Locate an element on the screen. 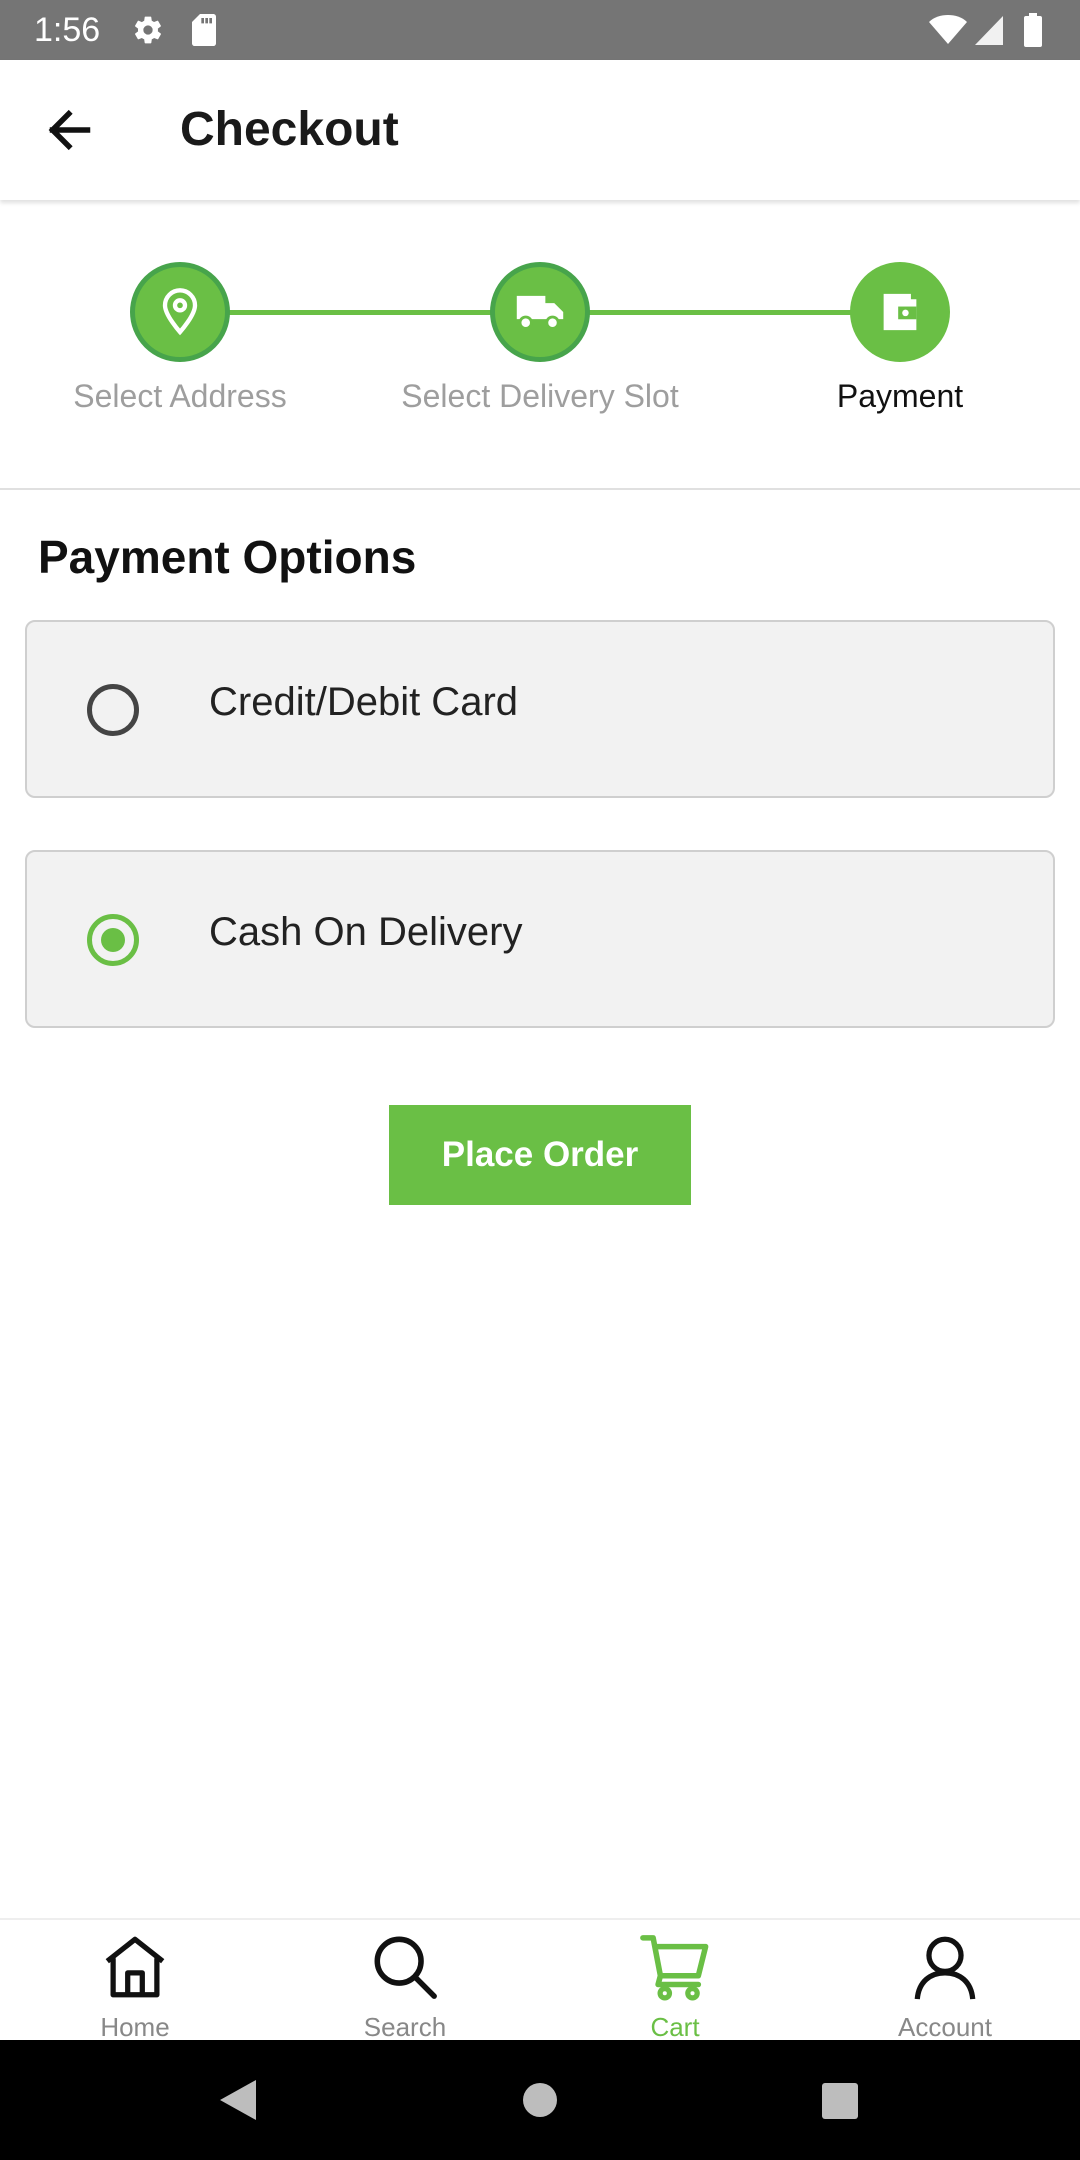 This screenshot has width=1080, height=2160. step-select-delivery-slot is located at coordinates (540, 312).